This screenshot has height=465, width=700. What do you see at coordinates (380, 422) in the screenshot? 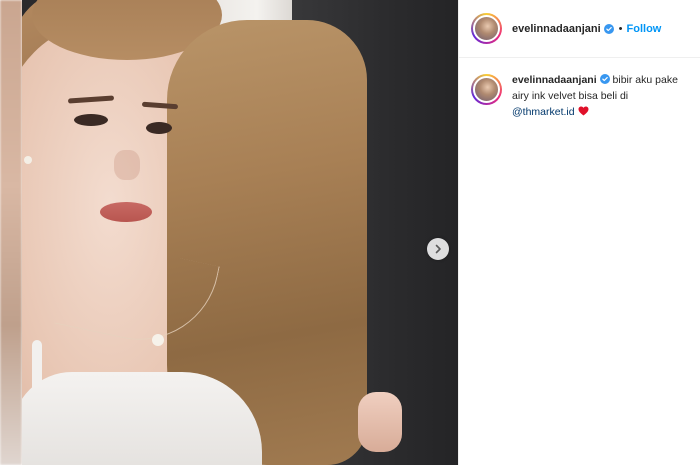
I see `photo-hand` at bounding box center [380, 422].